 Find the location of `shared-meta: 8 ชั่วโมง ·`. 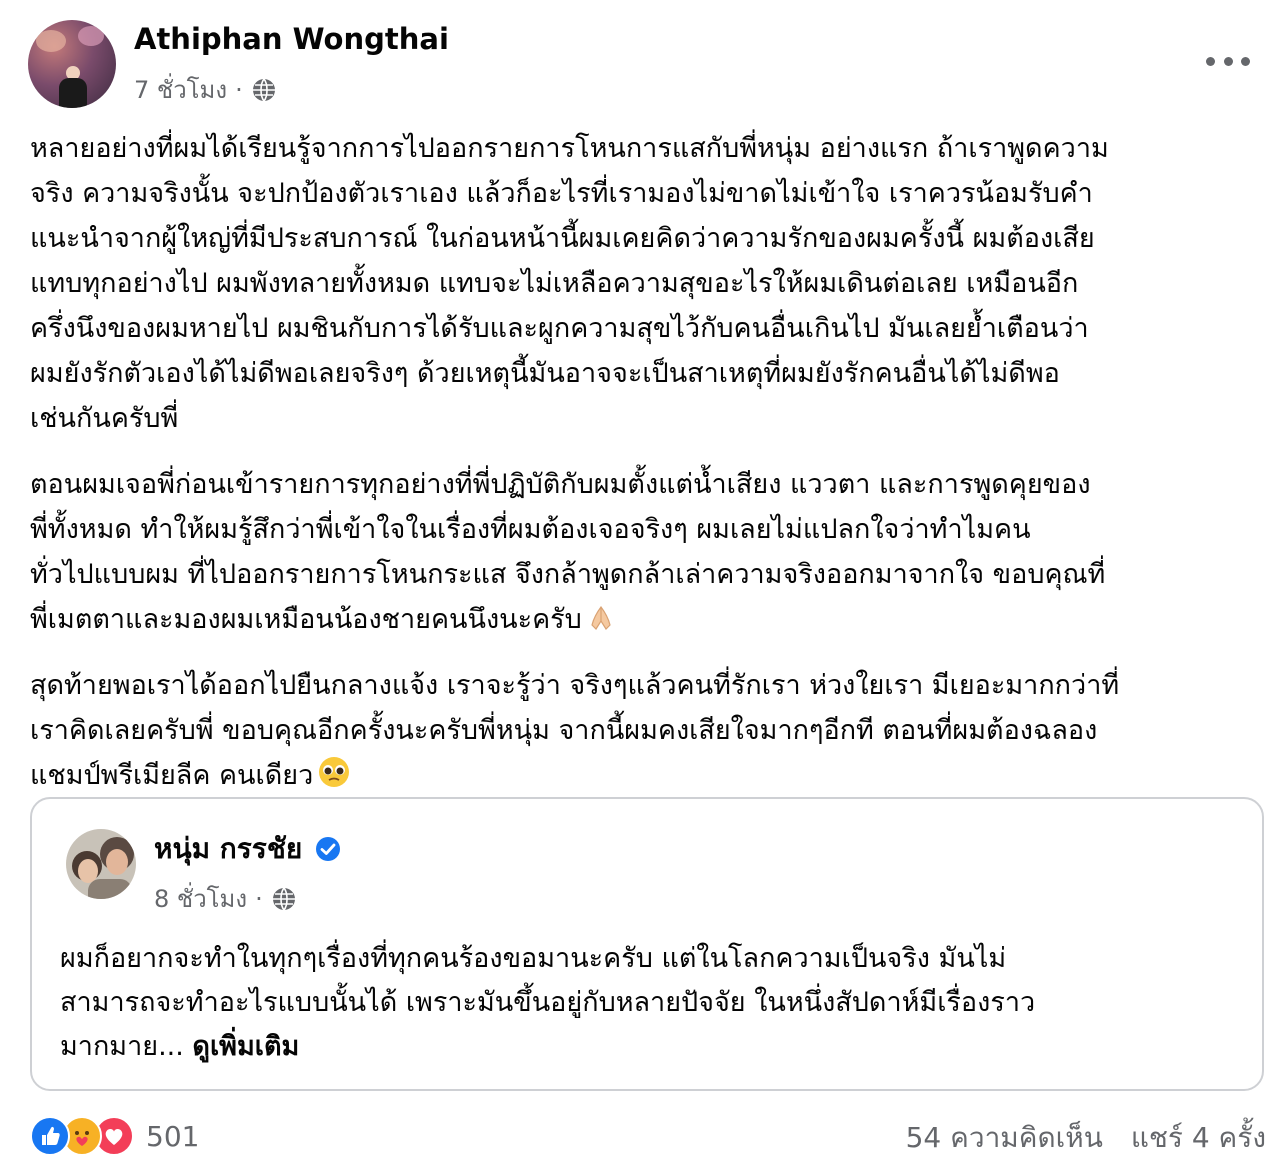

shared-meta: 8 ชั่วโมง · is located at coordinates (225, 898).